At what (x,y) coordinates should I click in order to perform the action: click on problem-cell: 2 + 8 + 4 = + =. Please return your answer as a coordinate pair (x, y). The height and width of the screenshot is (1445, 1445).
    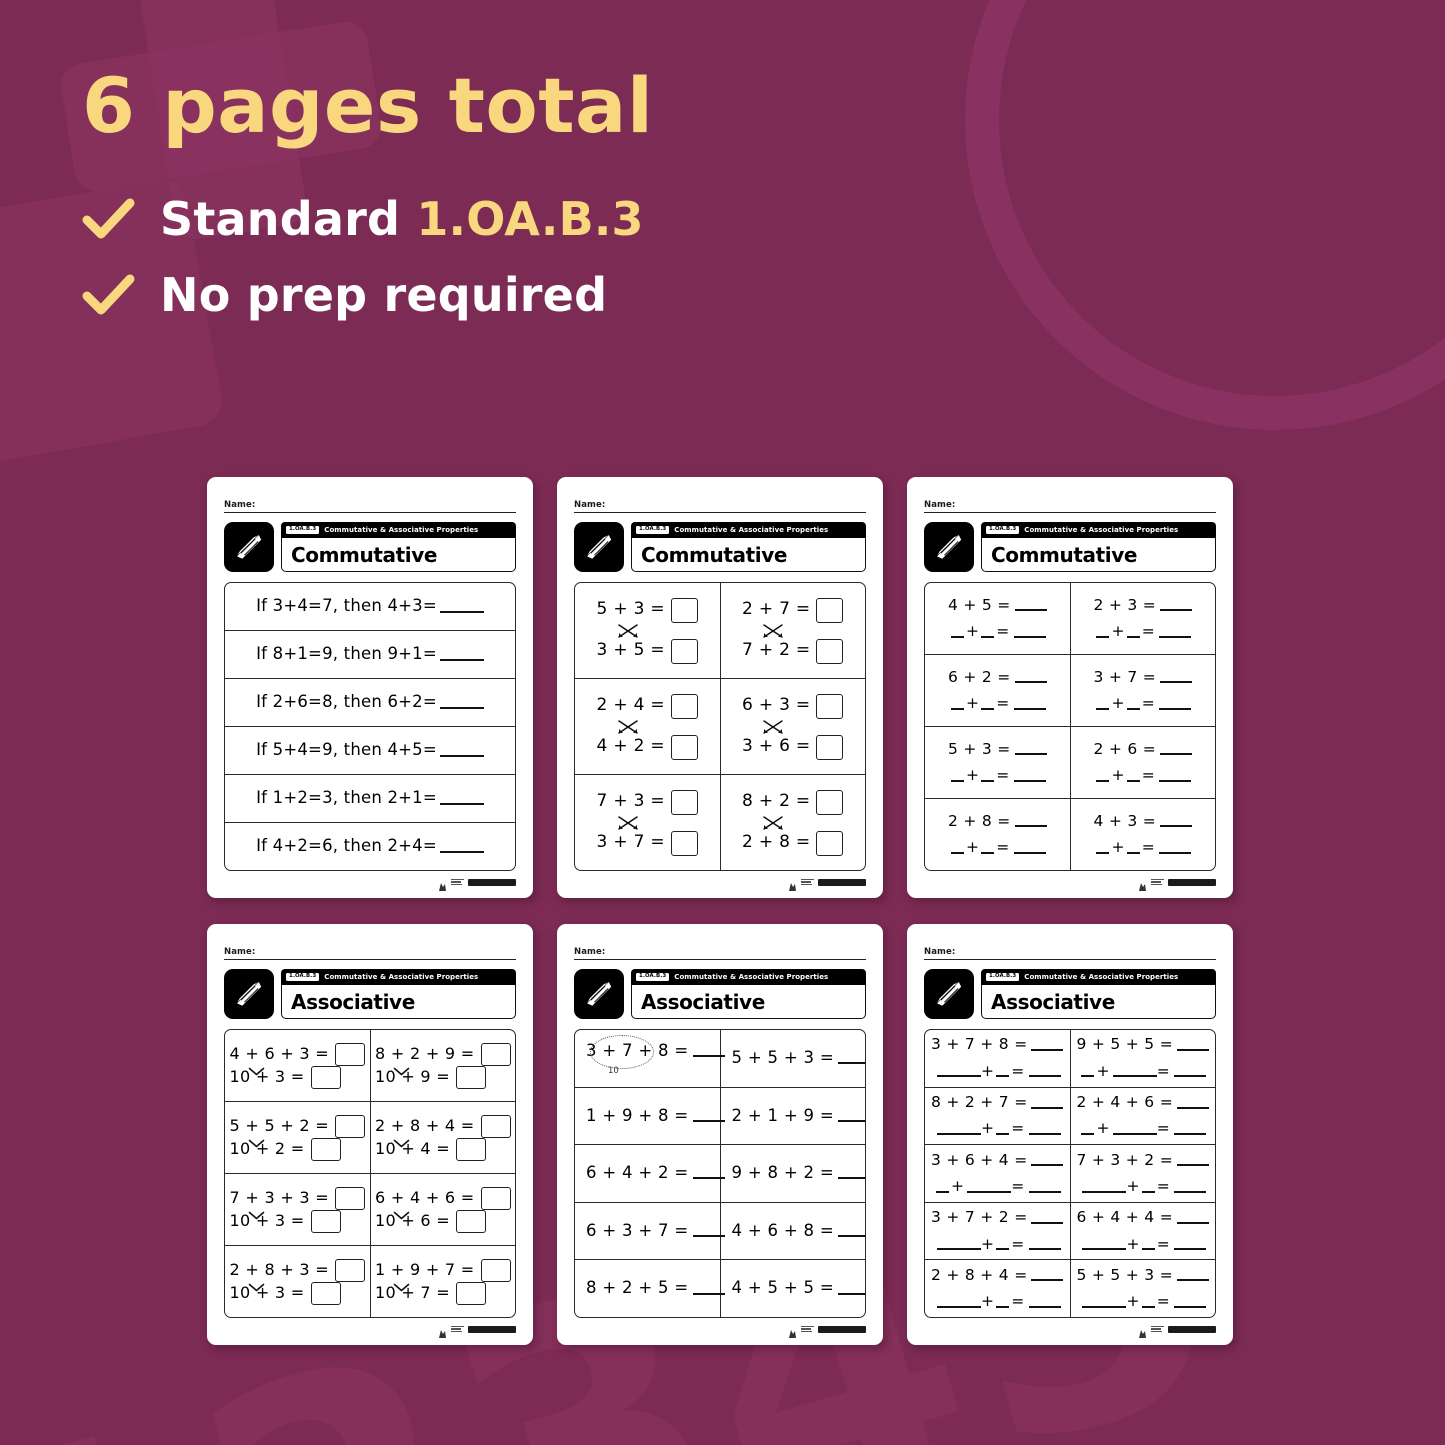
    Looking at the image, I should click on (998, 1288).